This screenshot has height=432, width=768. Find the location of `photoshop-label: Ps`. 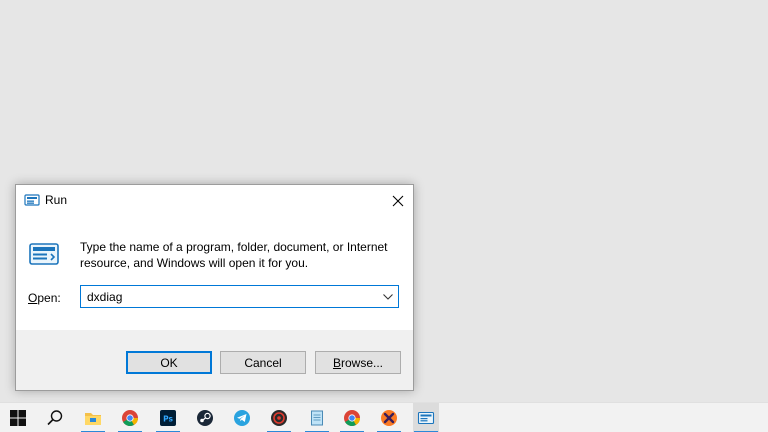

photoshop-label: Ps is located at coordinates (168, 419).